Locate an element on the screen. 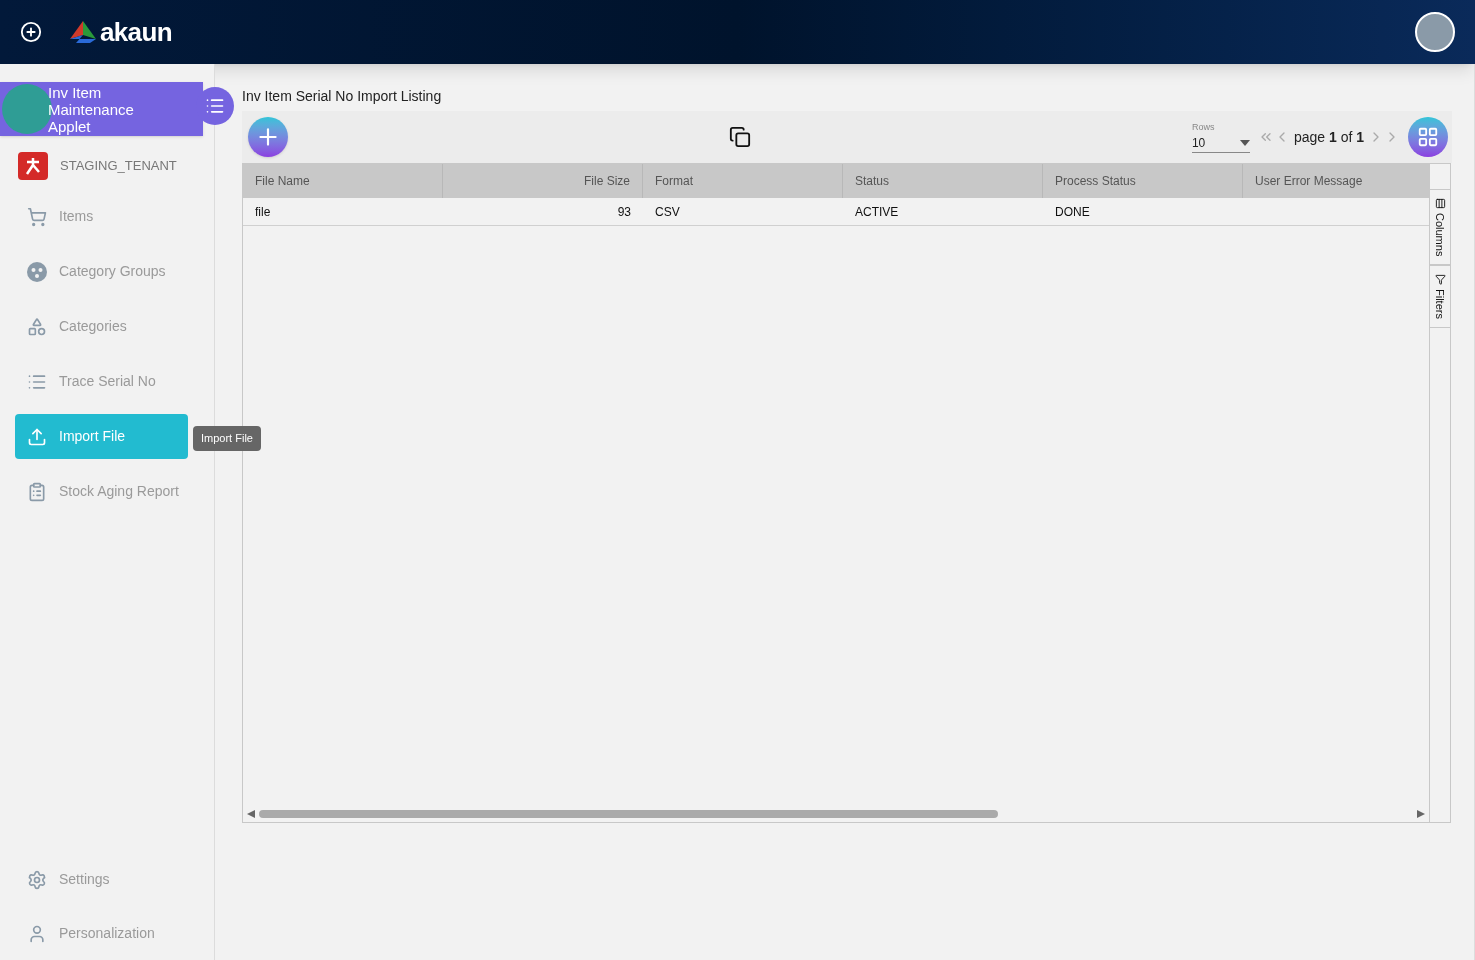  gear-icon is located at coordinates (37, 879).